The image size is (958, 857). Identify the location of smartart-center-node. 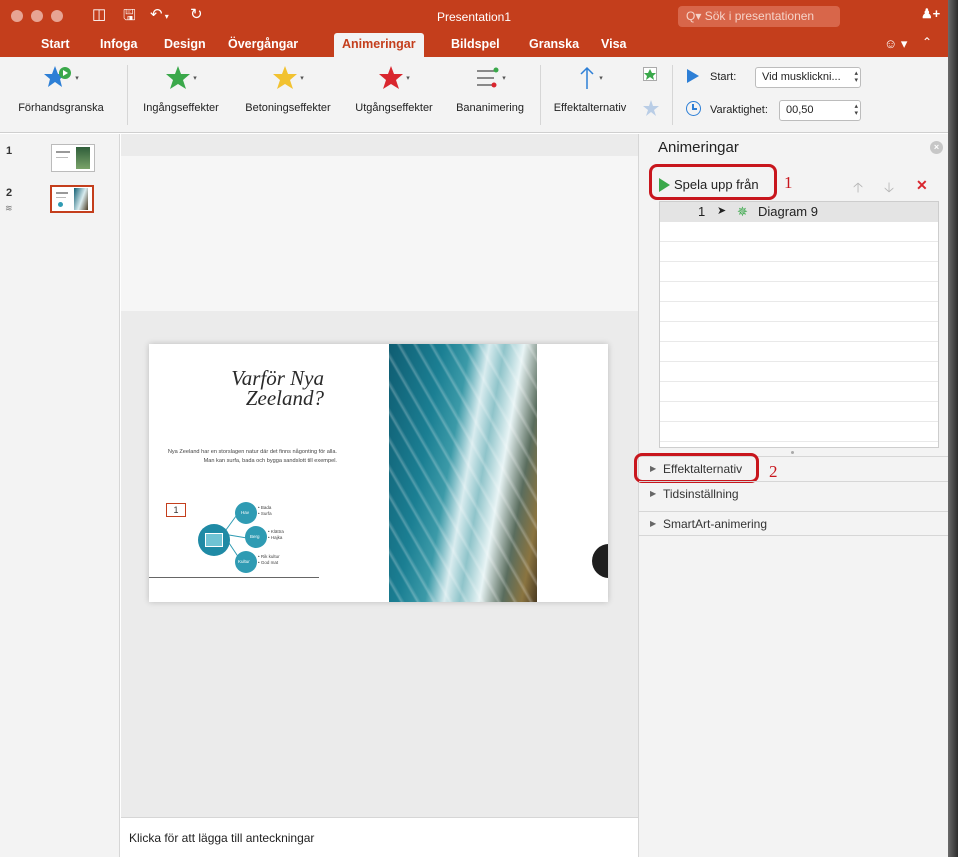
(214, 540).